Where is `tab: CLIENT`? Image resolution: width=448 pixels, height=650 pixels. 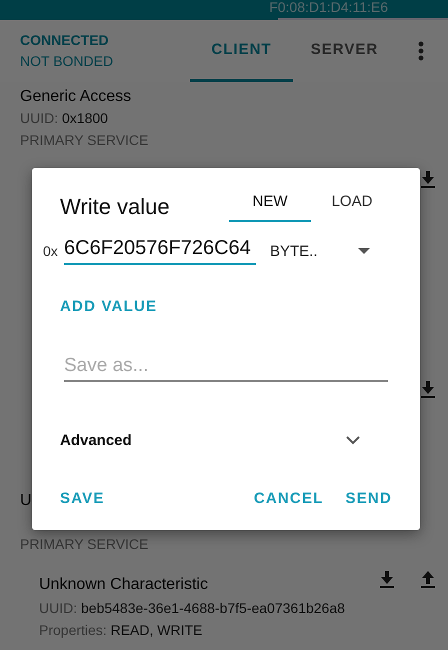 tab: CLIENT is located at coordinates (241, 51).